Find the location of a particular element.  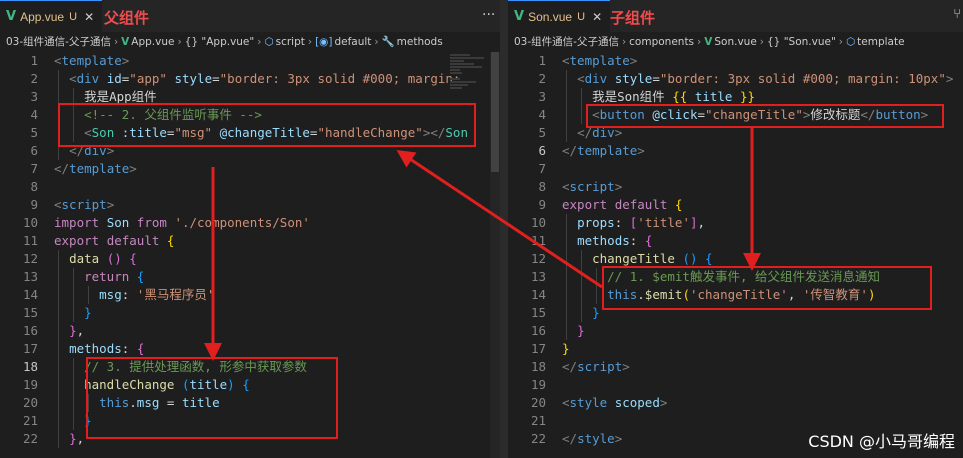

code-line: 13 return { is located at coordinates (83, 277).